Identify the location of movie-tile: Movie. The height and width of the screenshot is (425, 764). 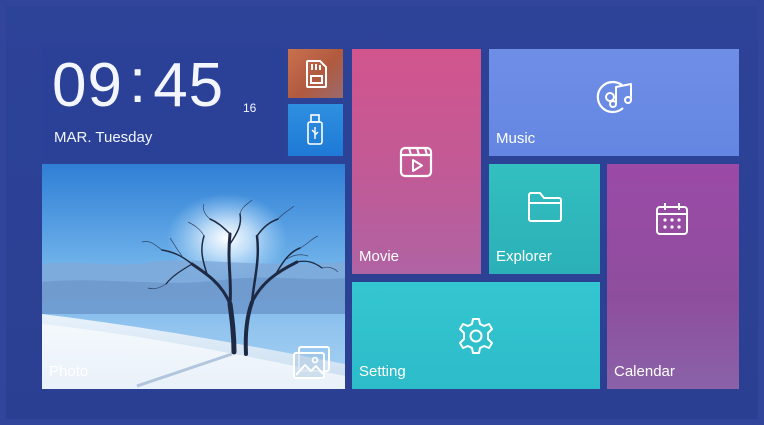
(416, 161).